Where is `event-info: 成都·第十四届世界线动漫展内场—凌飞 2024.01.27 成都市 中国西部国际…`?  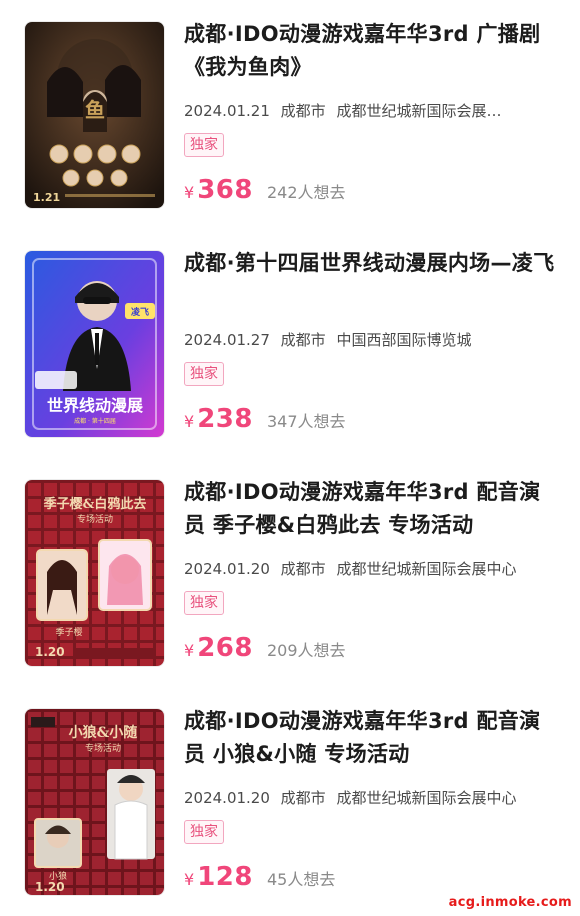
event-info: 成都·第十四届世界线动漫展内场—凌飞 2024.01.27 成都市 中国西部国际… is located at coordinates (370, 342).